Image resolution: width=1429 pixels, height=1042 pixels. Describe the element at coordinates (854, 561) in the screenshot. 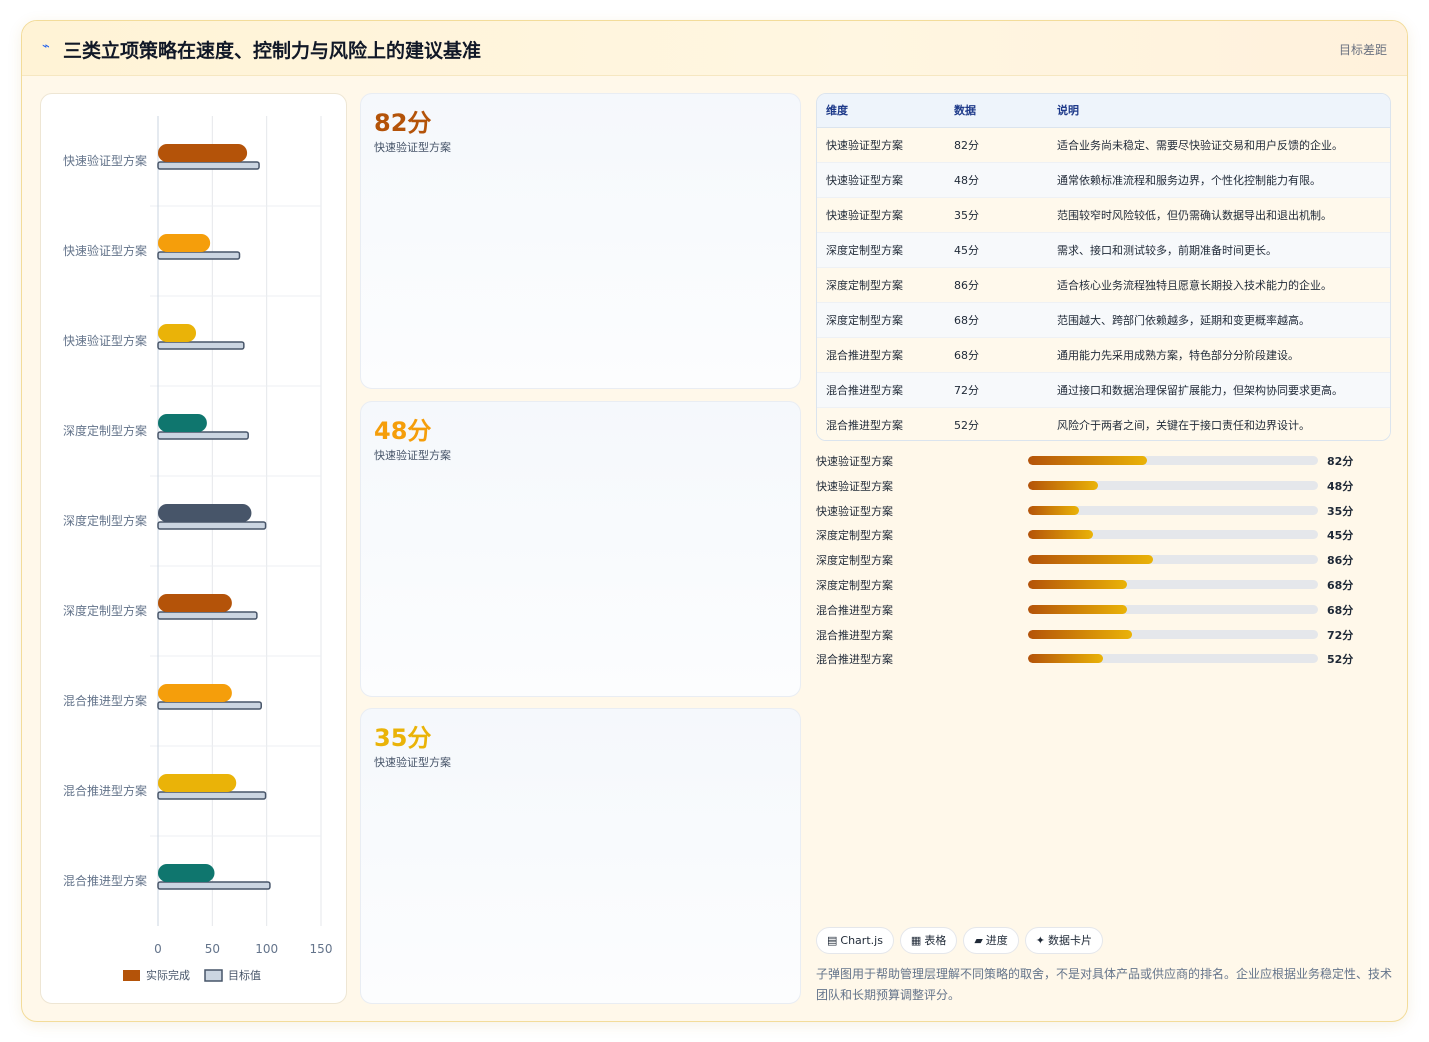

I see `progress-label: 深度定制型方案` at that location.